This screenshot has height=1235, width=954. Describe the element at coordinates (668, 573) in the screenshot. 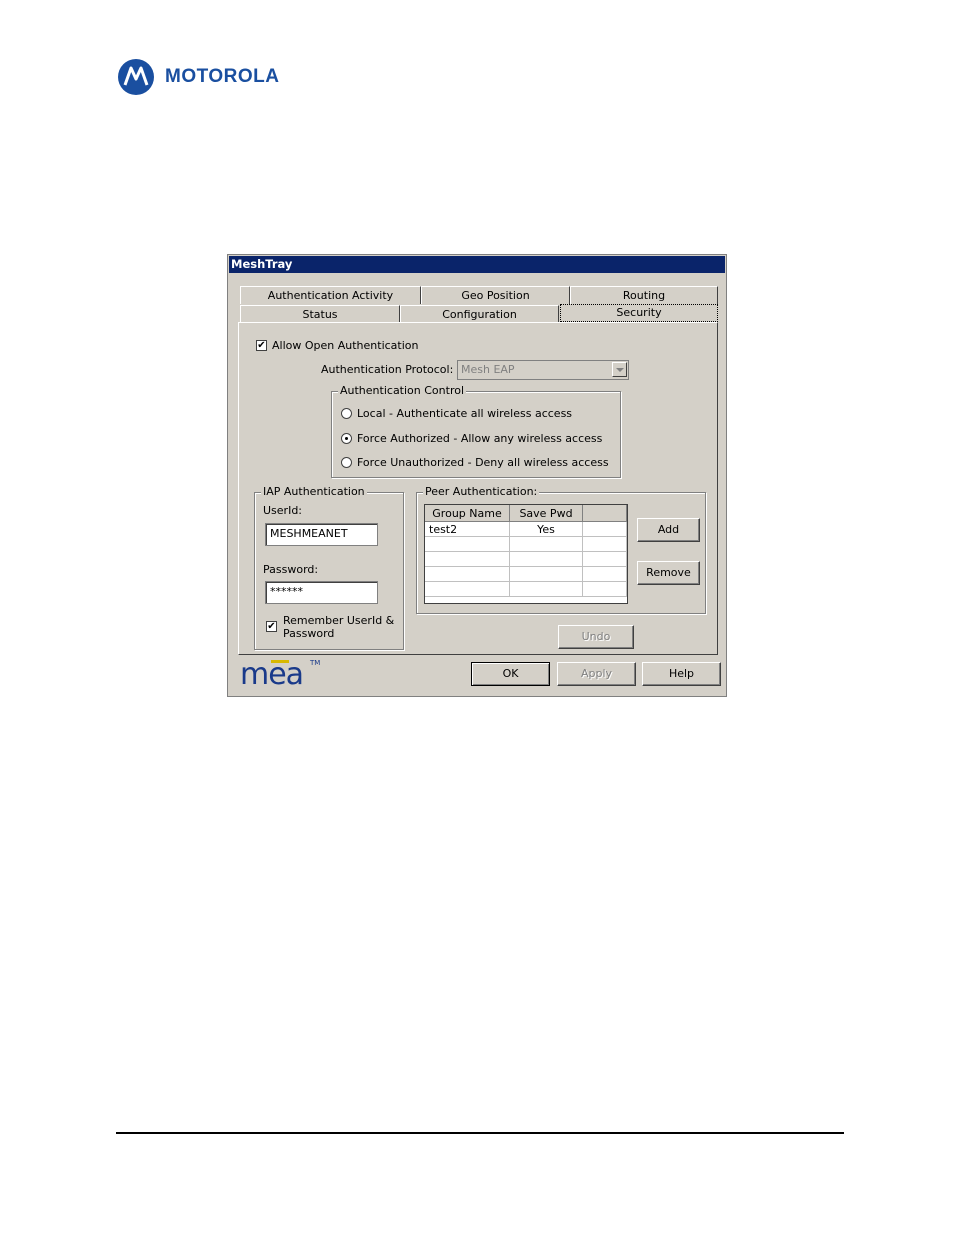

I see `remove-button: Remove` at that location.